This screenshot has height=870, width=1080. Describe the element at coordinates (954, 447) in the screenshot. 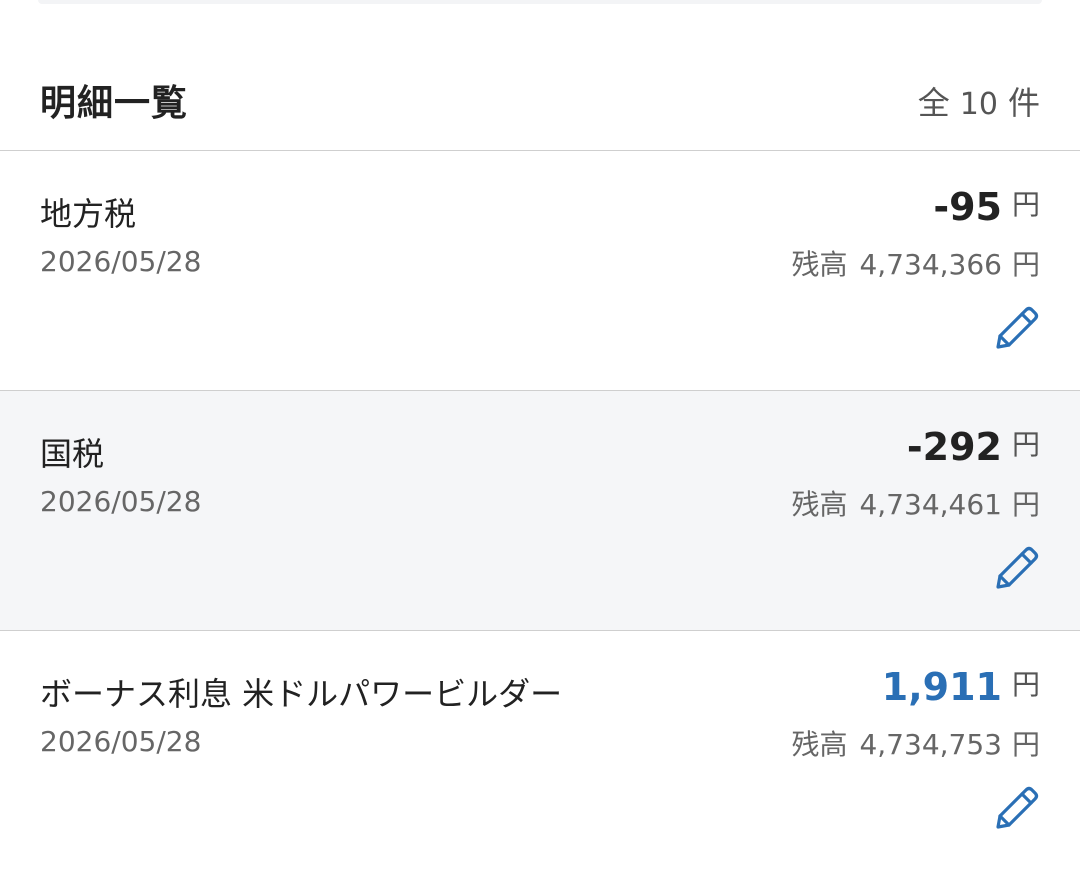

I see `transaction-amount: -292` at that location.